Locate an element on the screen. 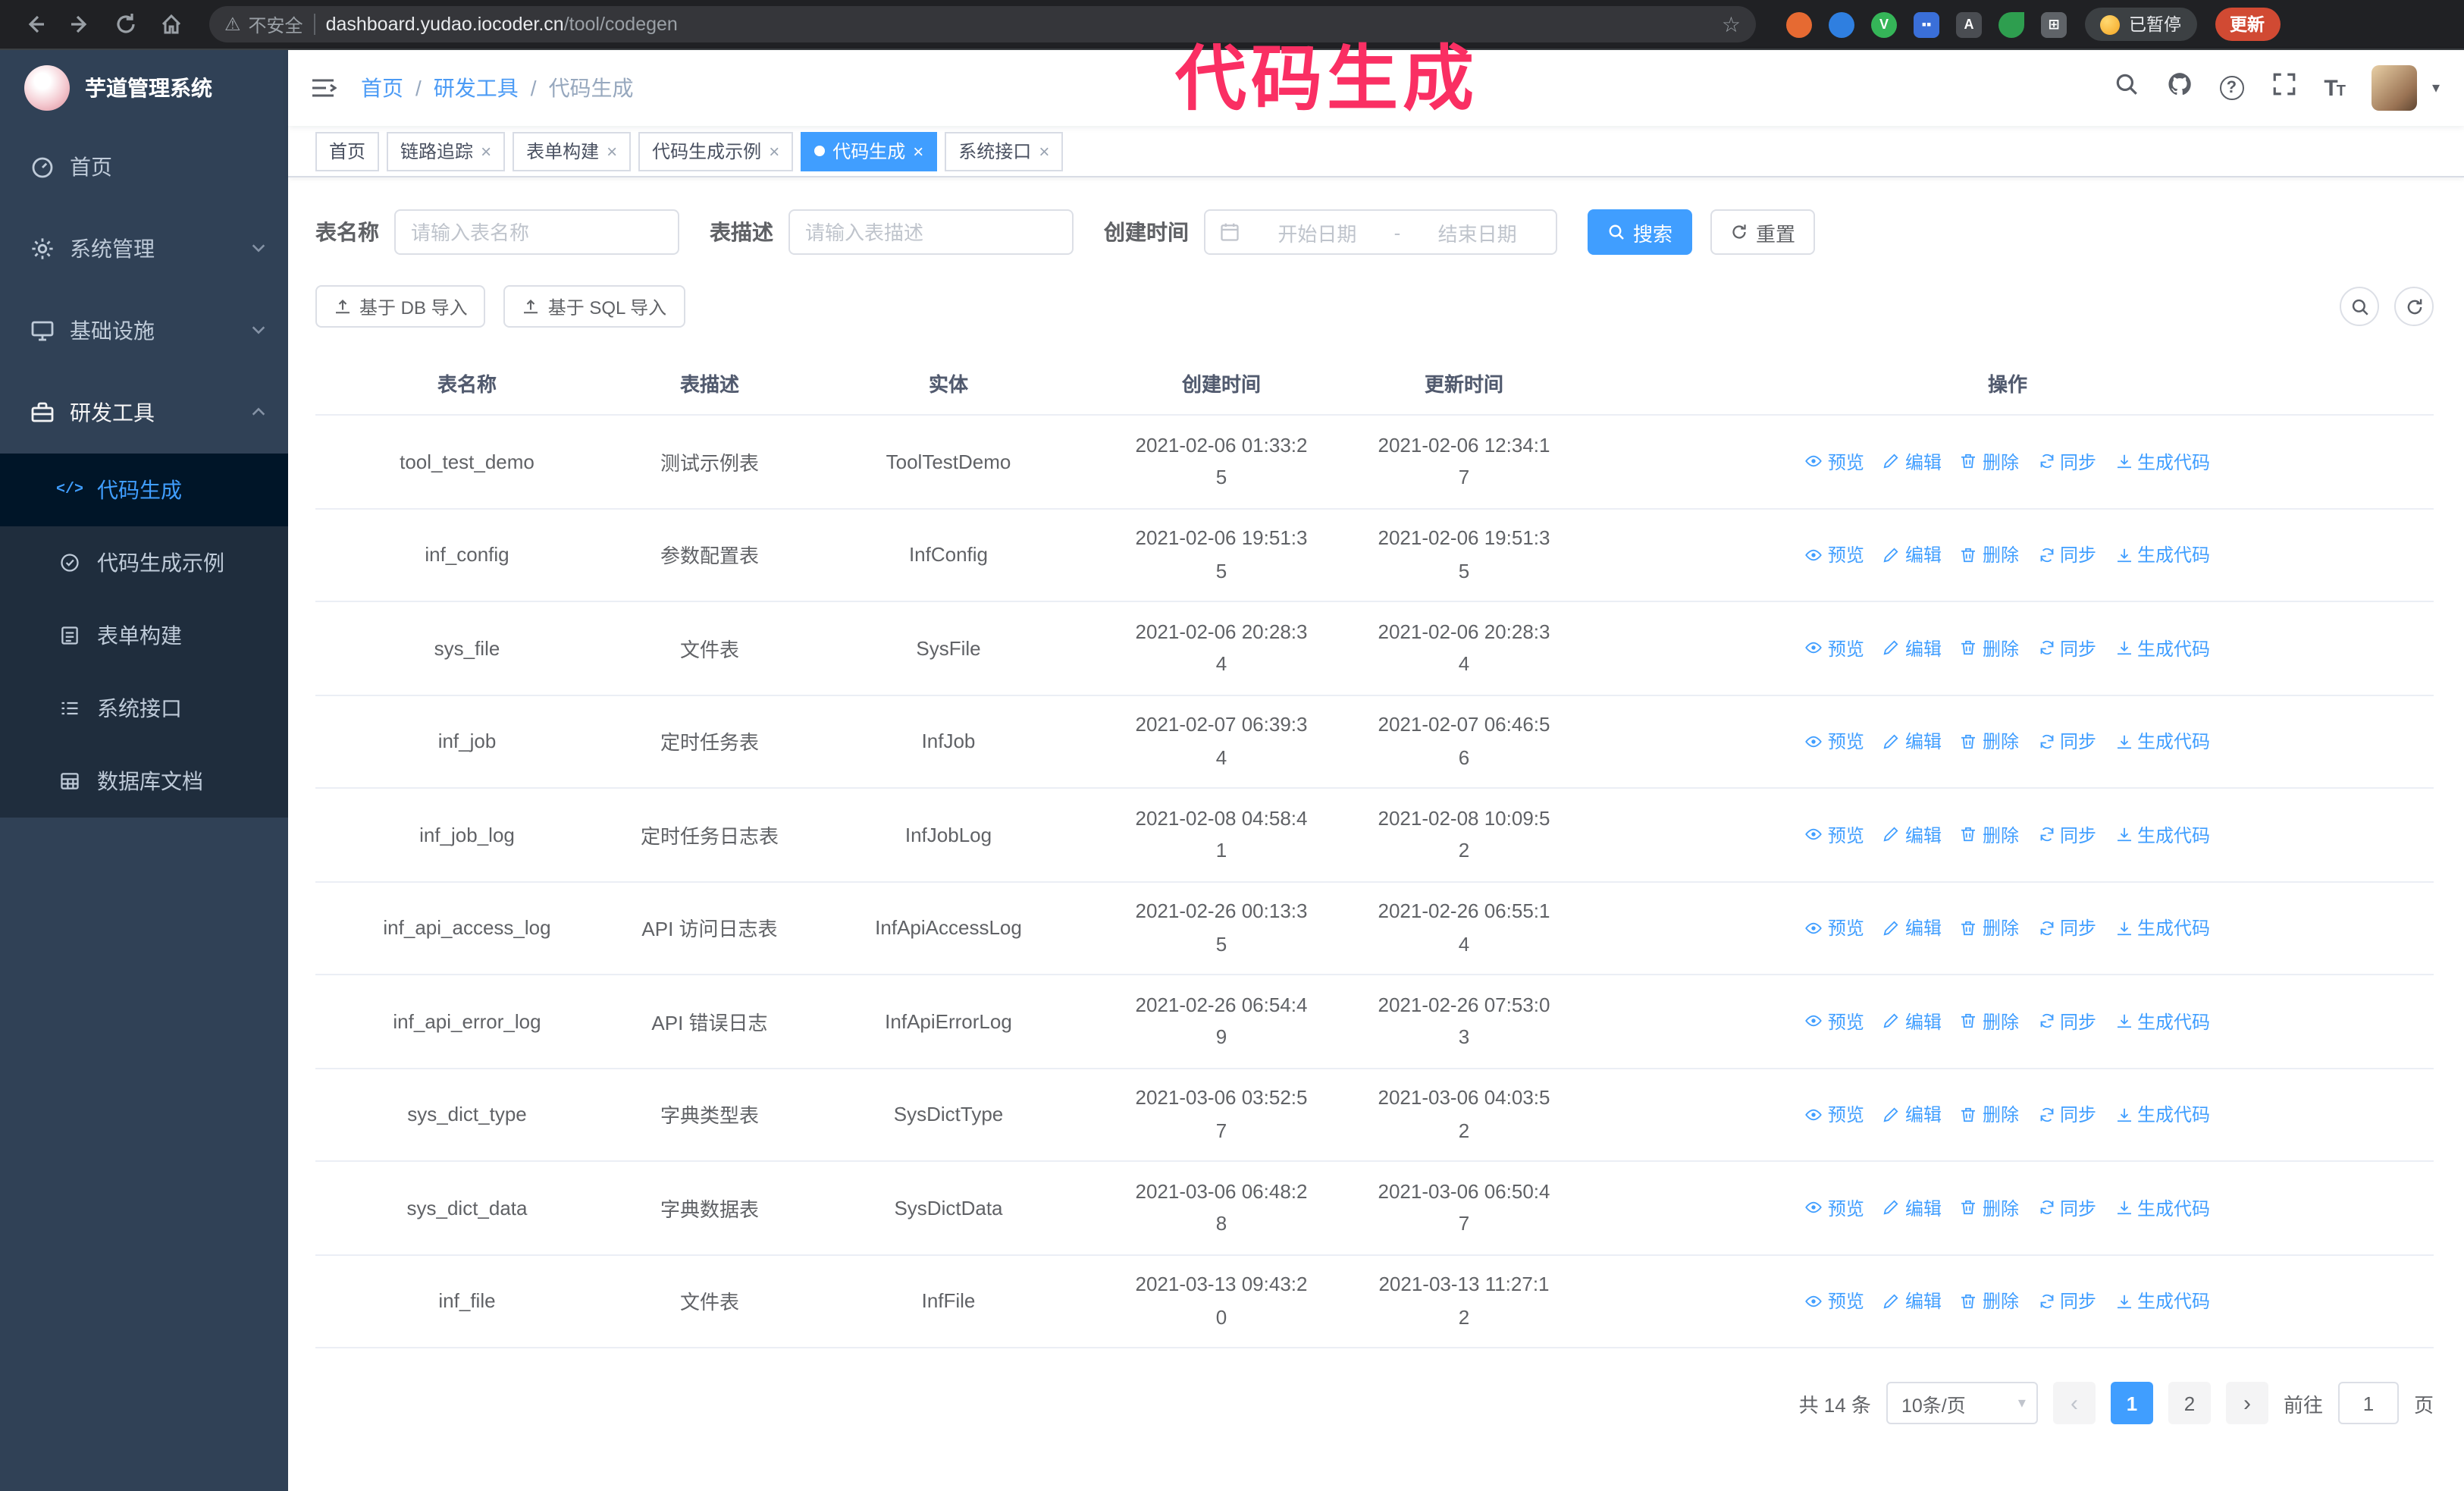 The image size is (2464, 1491). table-name-input is located at coordinates (536, 232).